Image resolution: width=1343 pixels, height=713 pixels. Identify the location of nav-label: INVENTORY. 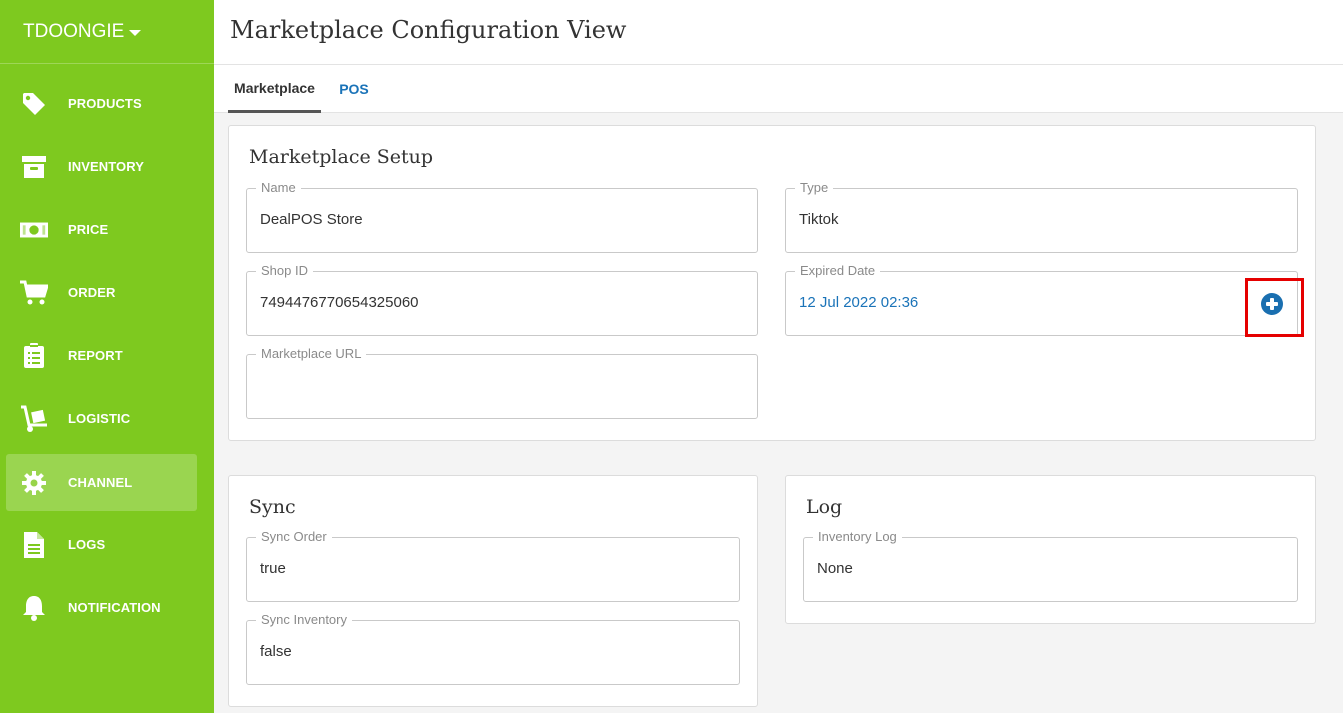
(106, 166).